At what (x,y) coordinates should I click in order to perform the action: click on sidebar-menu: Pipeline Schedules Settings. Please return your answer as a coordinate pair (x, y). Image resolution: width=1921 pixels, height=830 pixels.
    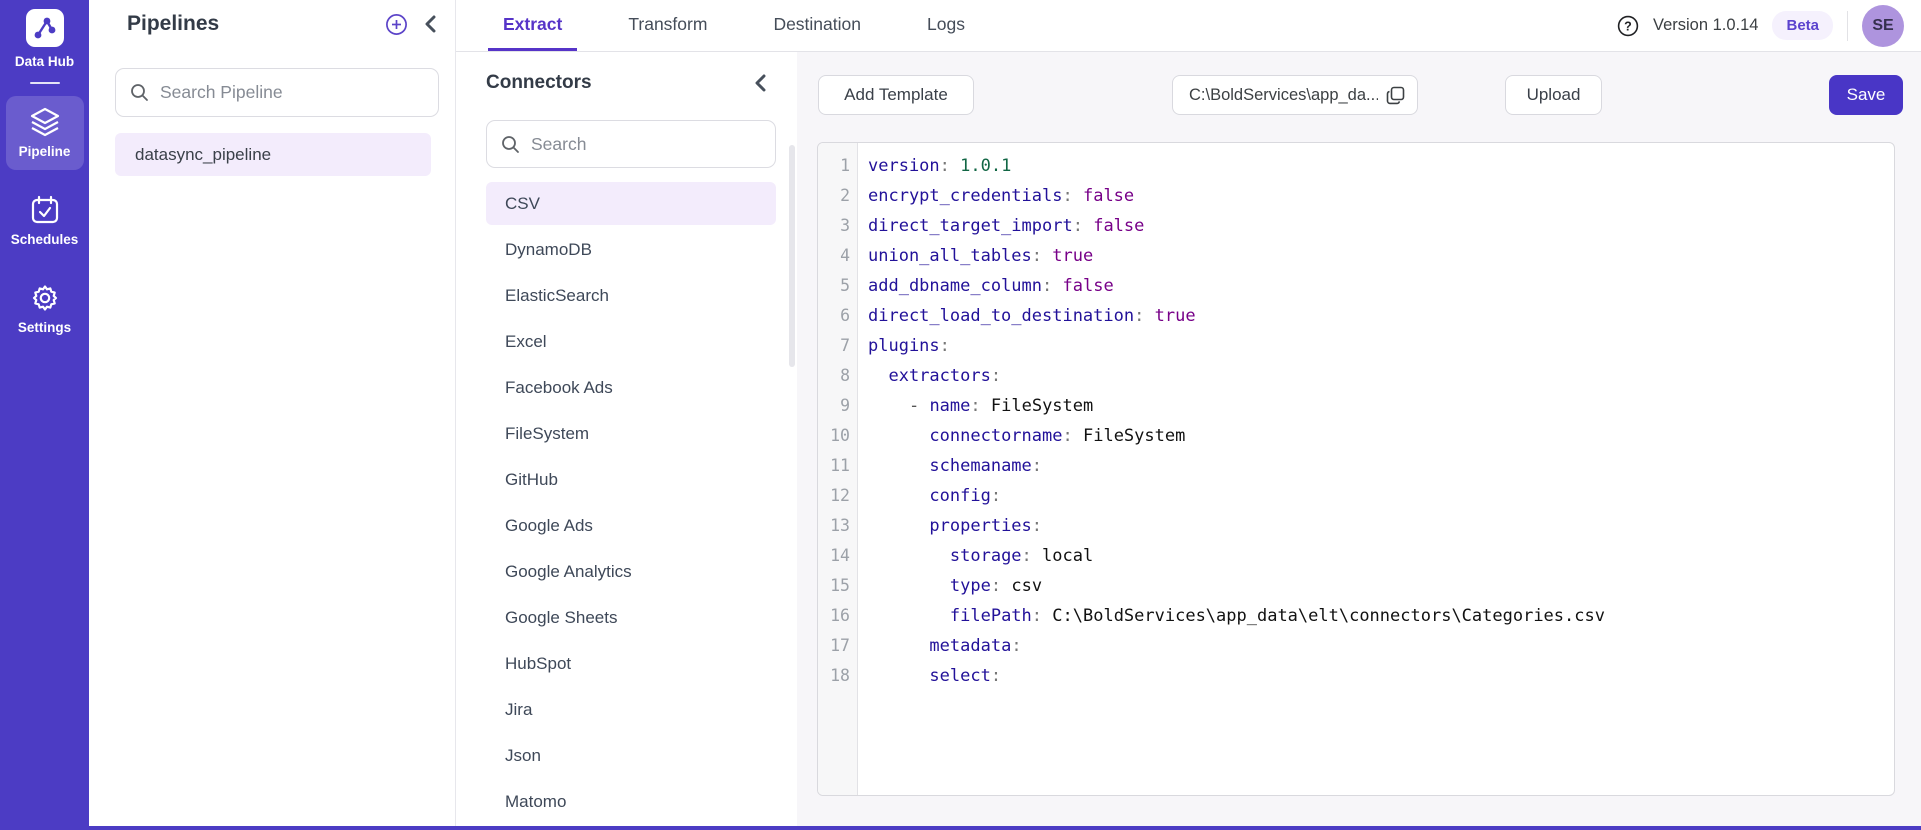
    Looking at the image, I should click on (44, 228).